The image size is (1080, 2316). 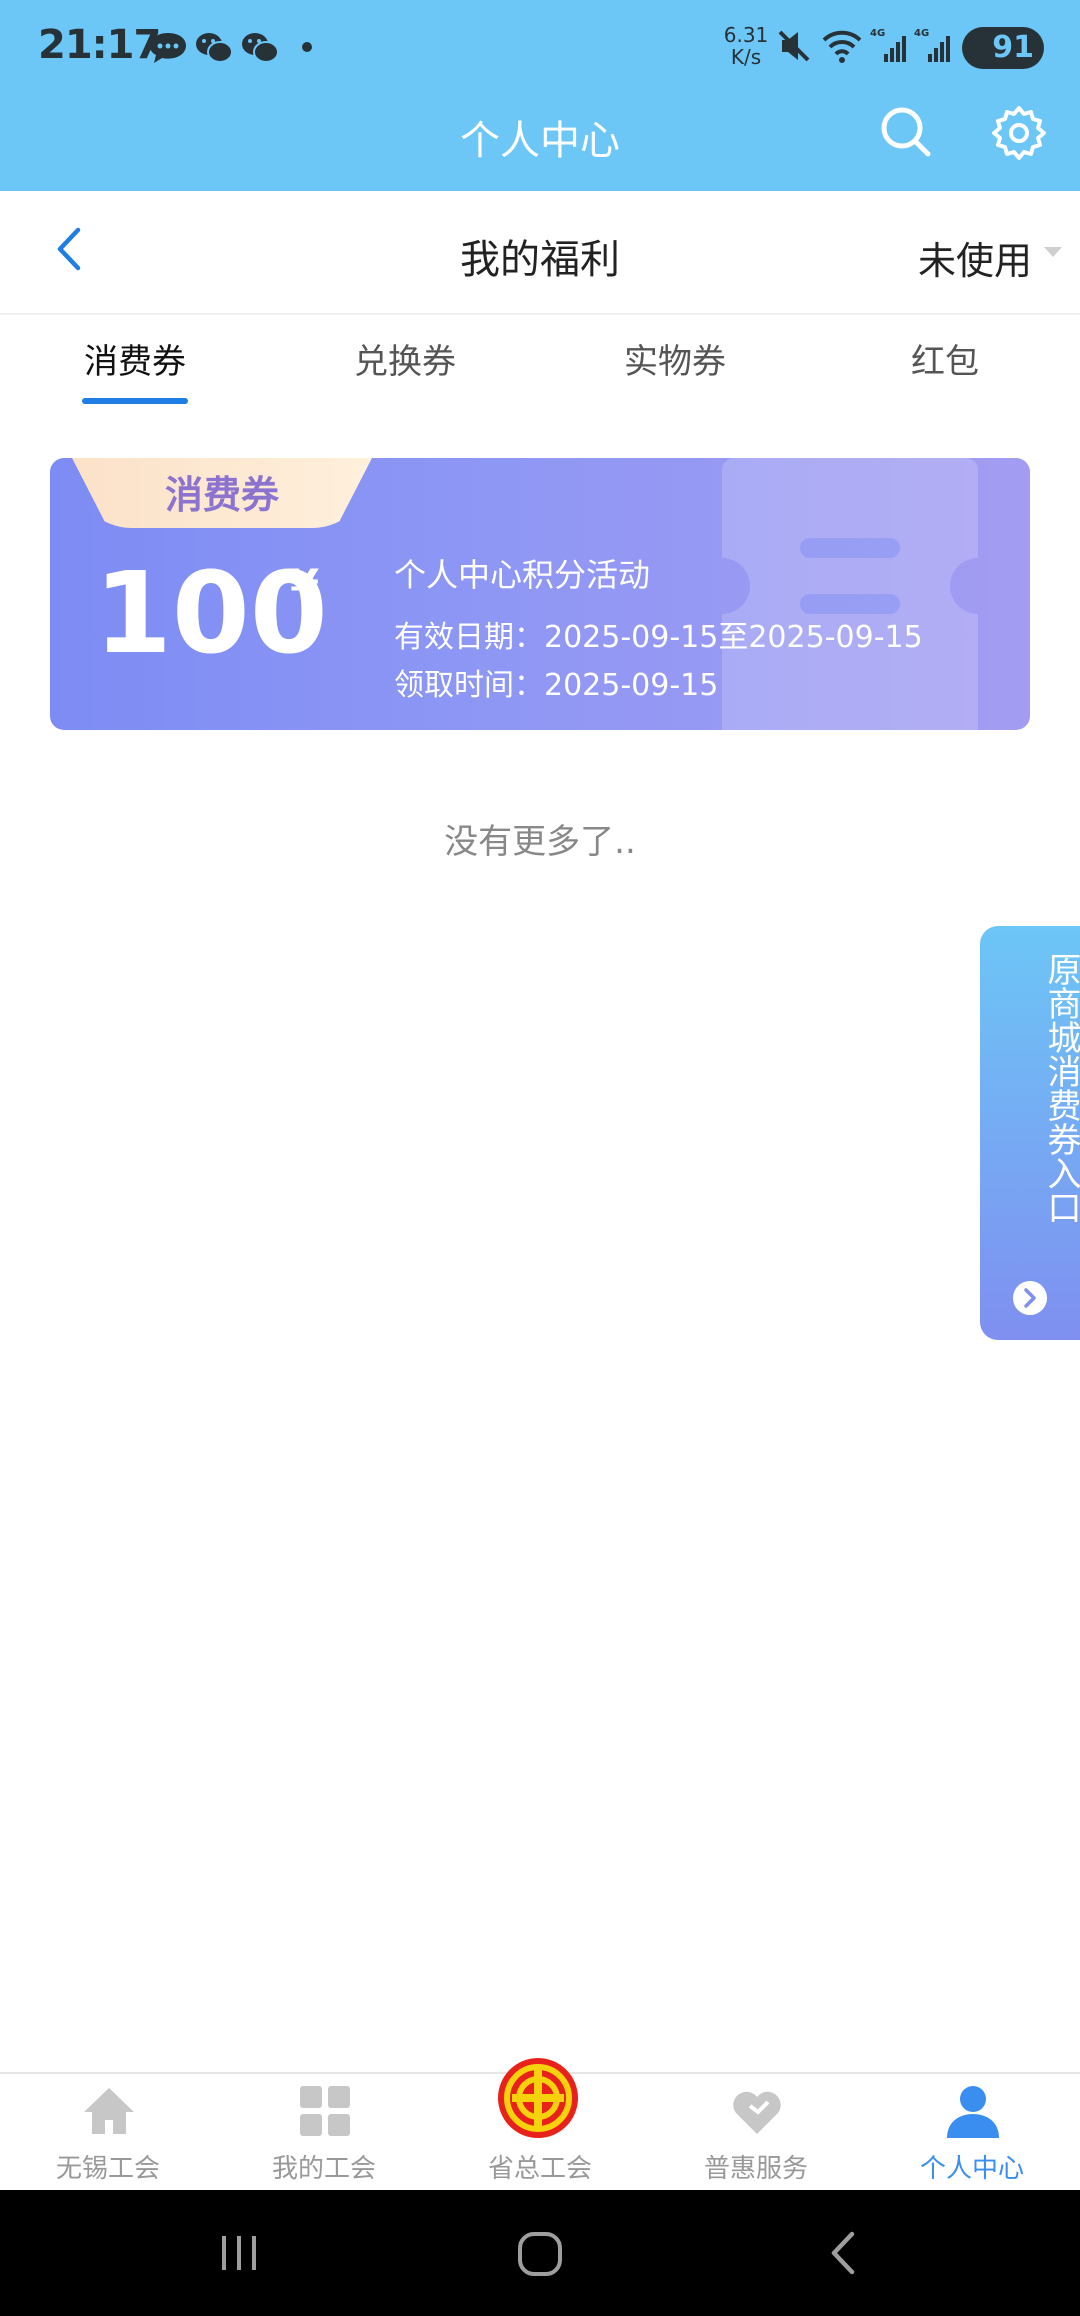 I want to click on back-icon, so click(x=844, y=2253).